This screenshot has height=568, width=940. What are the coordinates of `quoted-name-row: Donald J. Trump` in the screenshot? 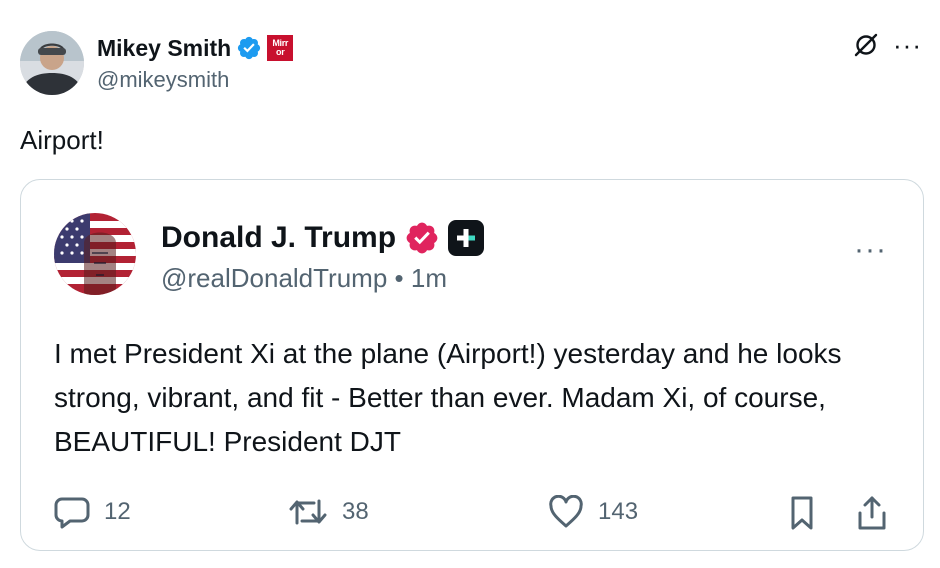 It's located at (323, 238).